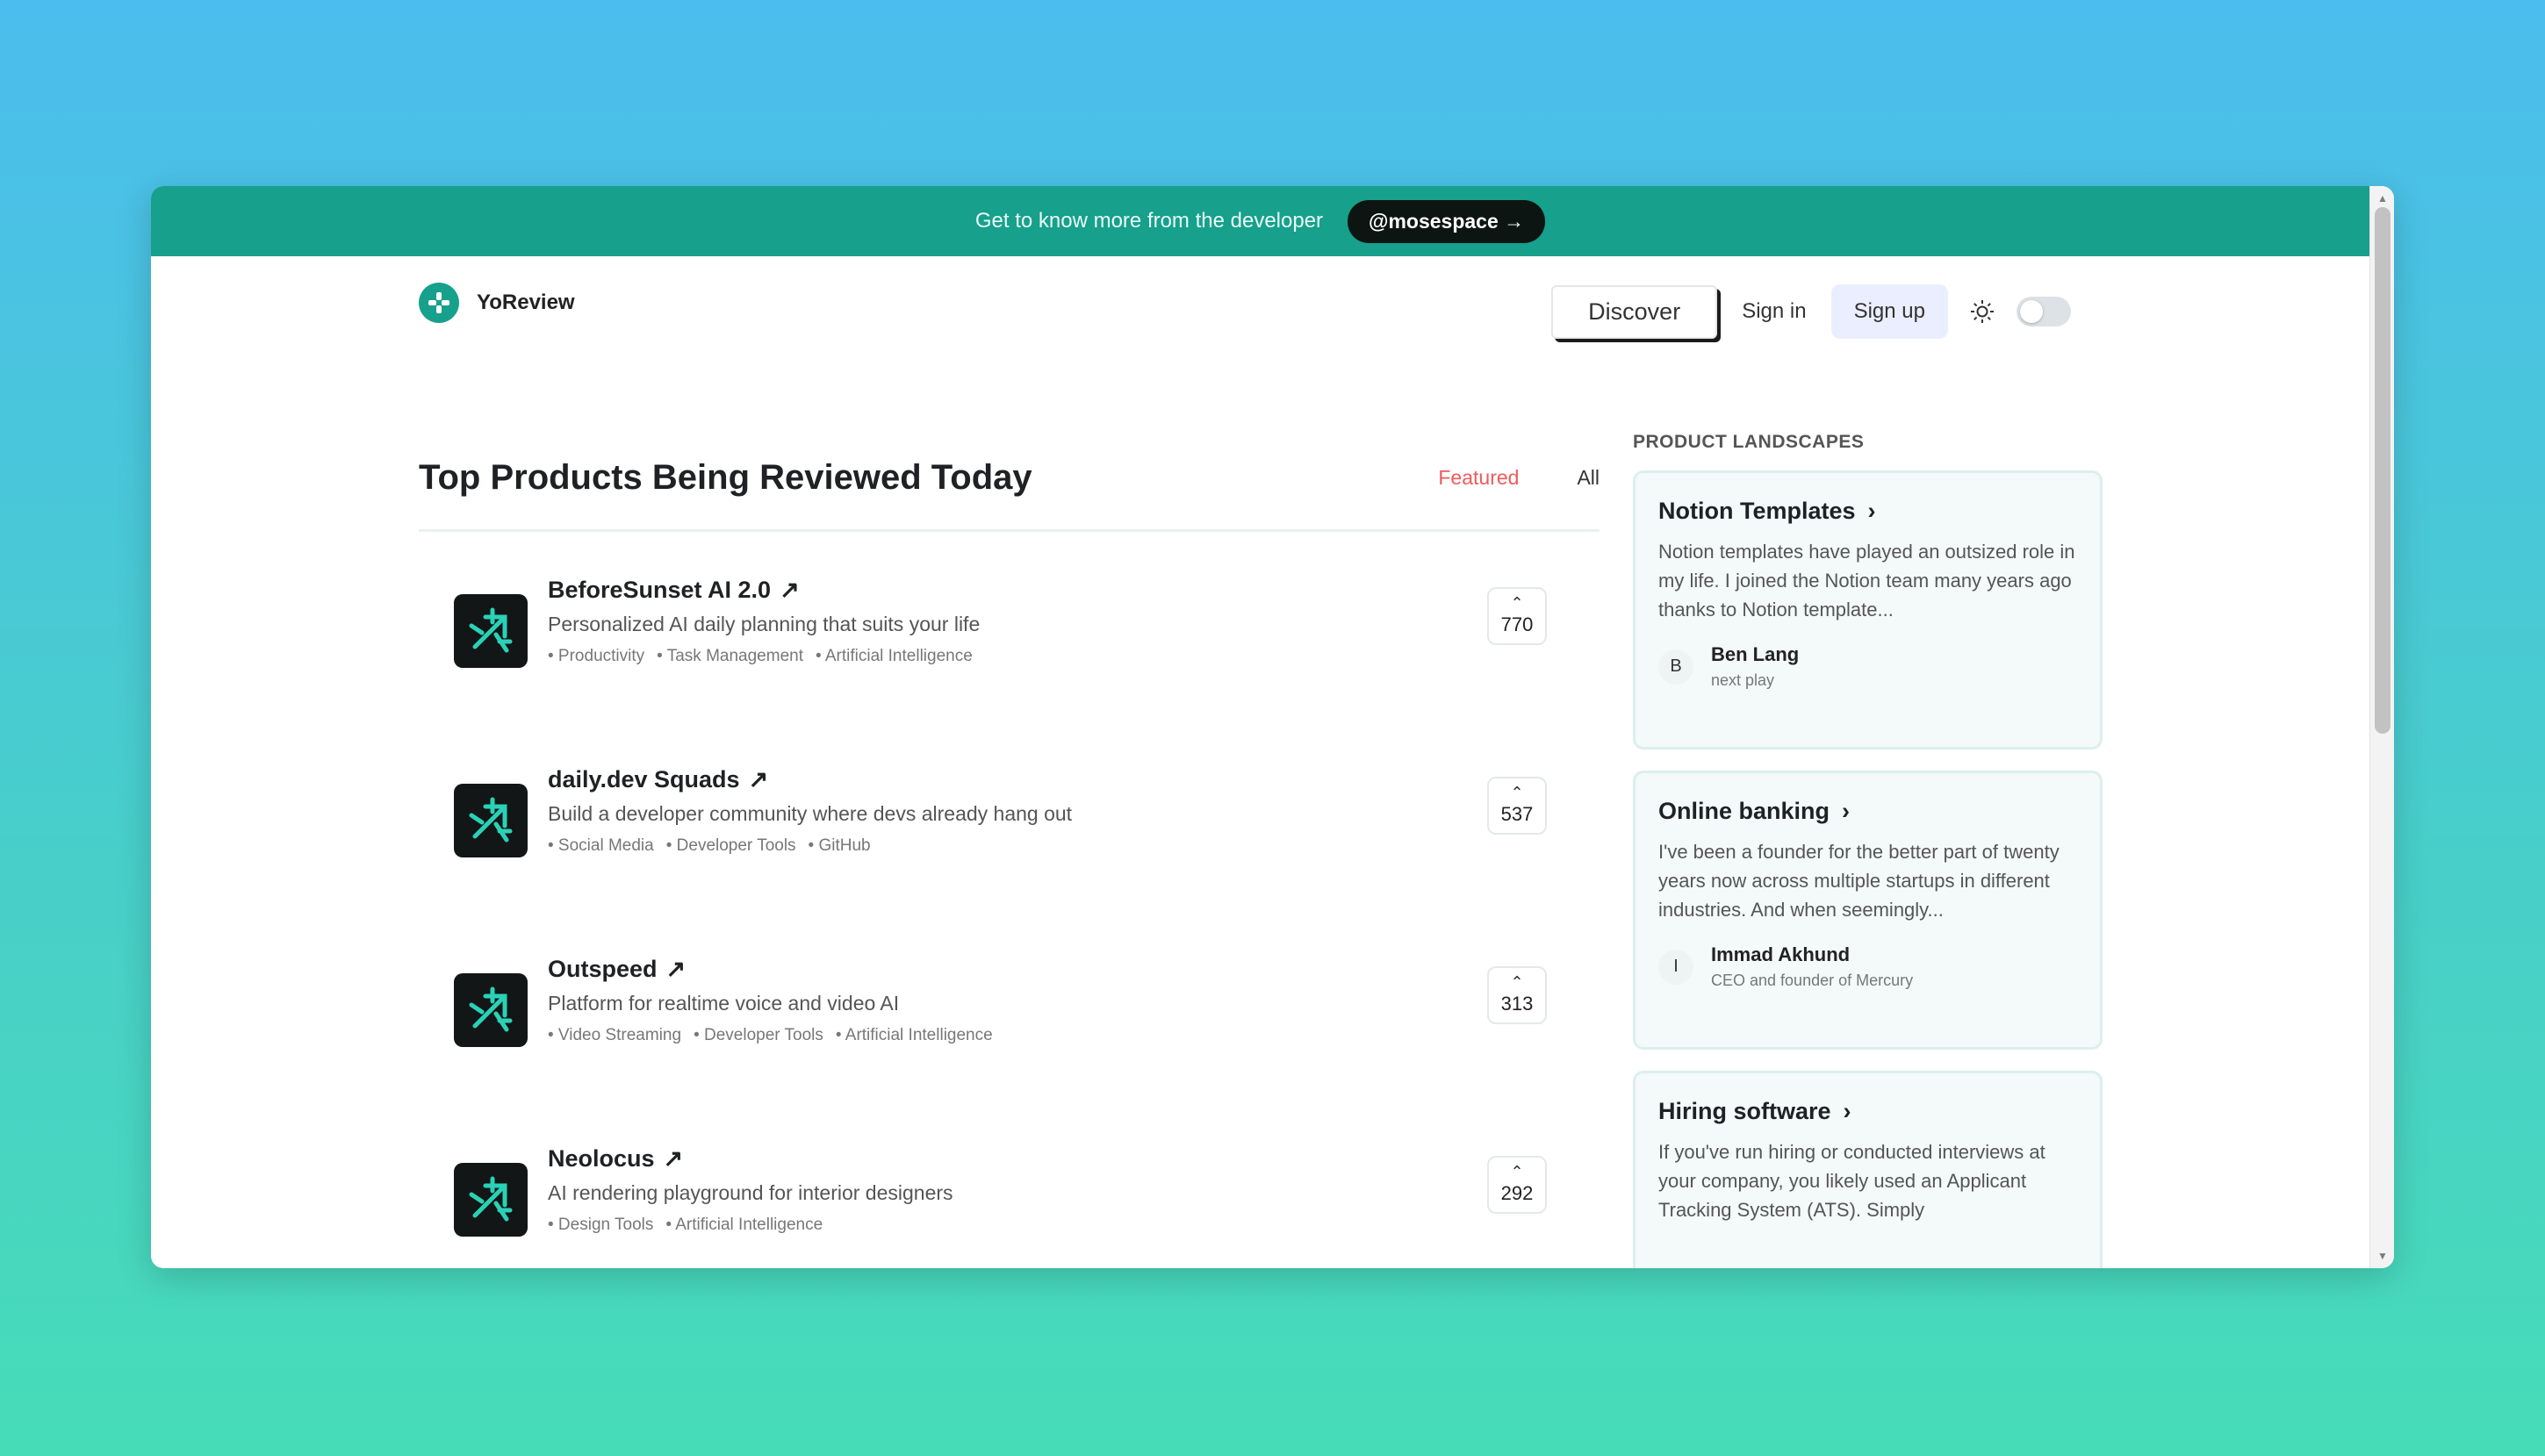 The image size is (2545, 1456). I want to click on scroll-up-arrow-icon: ▲, so click(2382, 198).